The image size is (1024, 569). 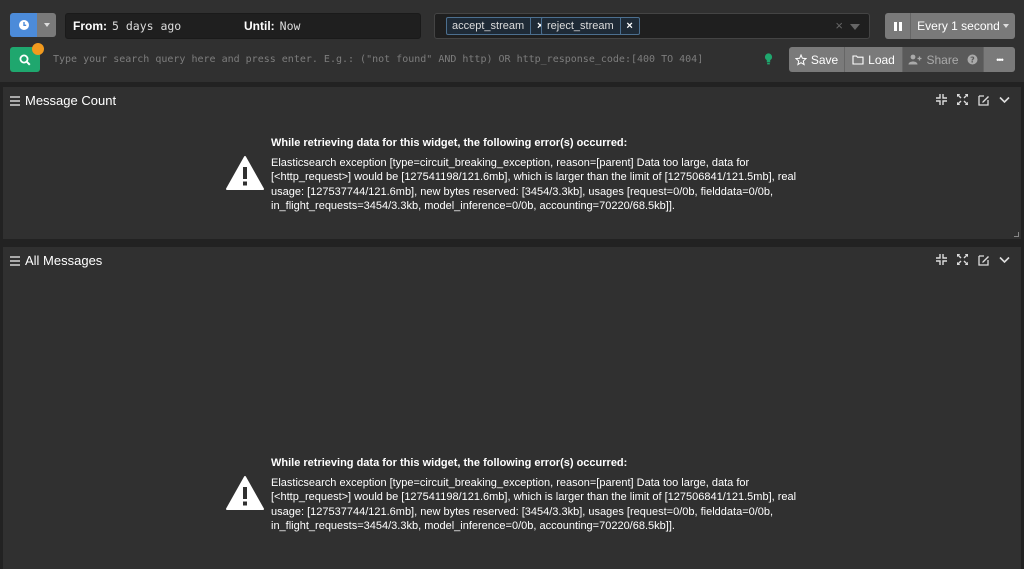 What do you see at coordinates (958, 26) in the screenshot?
I see `refresh-interval-label: Every 1 second` at bounding box center [958, 26].